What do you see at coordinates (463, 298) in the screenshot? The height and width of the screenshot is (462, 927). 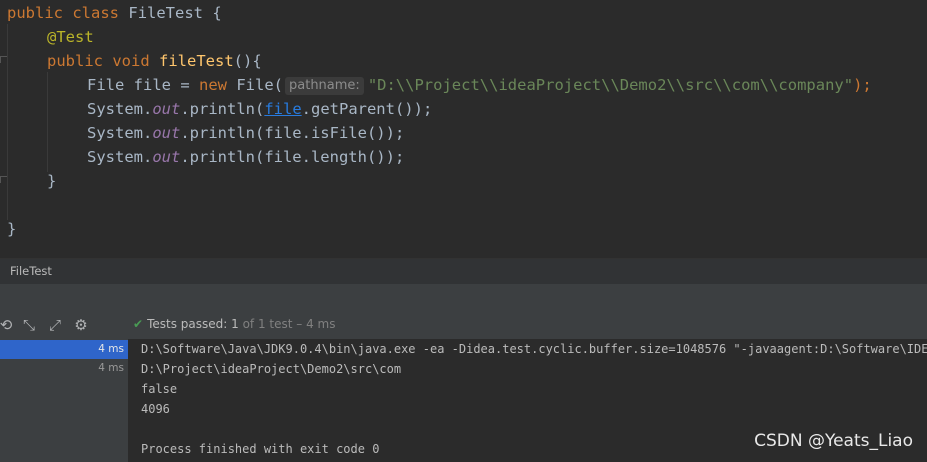 I see `run-tool-window-header` at bounding box center [463, 298].